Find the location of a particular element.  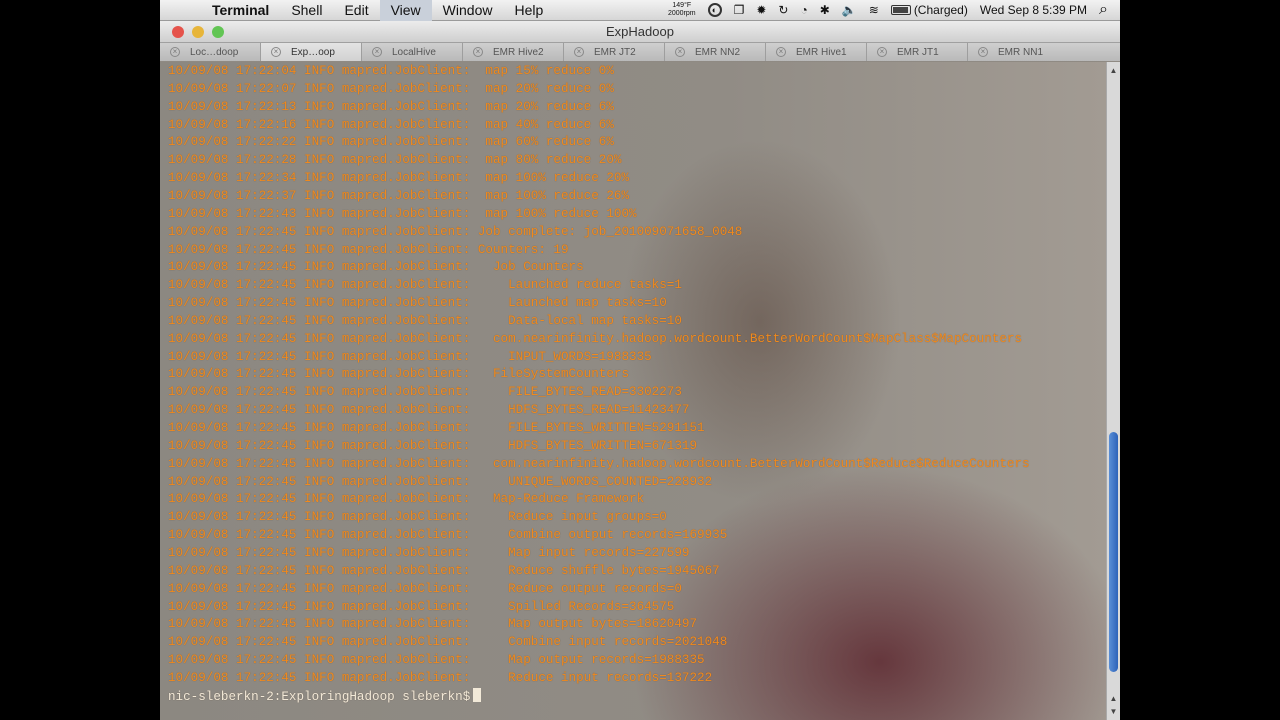

tab-label: EMR Hive1 is located at coordinates (821, 52).